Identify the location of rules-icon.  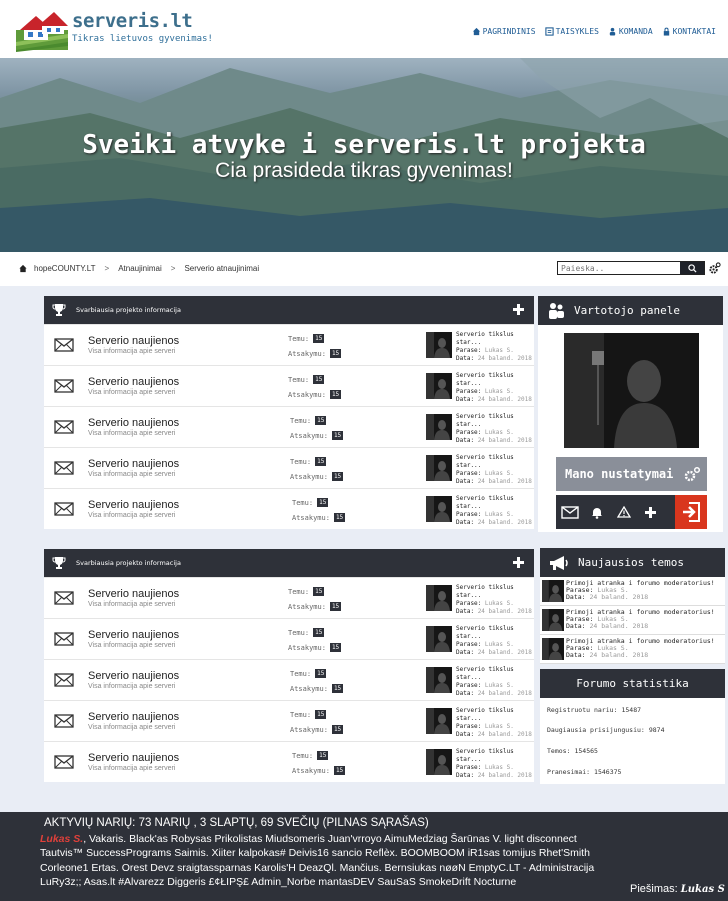
(549, 31).